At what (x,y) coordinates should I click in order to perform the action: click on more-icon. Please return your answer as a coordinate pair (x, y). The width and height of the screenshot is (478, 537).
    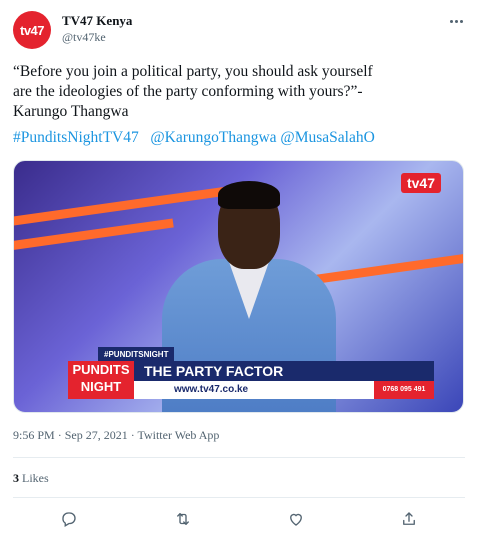
    Looking at the image, I should click on (456, 21).